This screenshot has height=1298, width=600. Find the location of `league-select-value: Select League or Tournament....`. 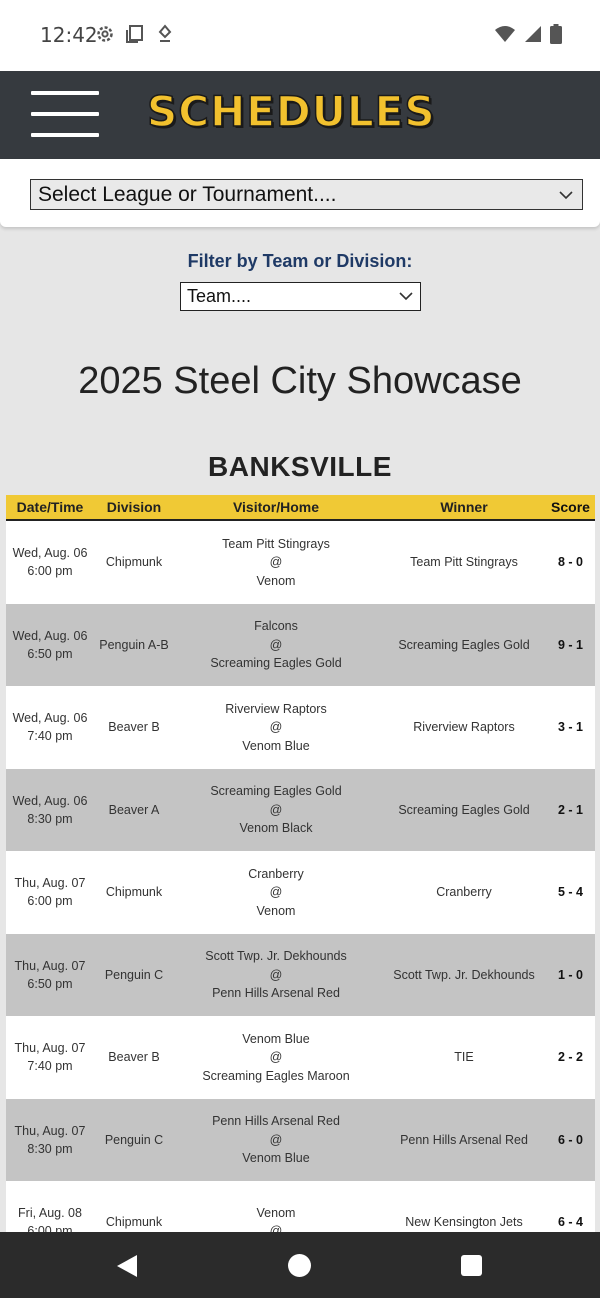

league-select-value: Select League or Tournament.... is located at coordinates (187, 194).